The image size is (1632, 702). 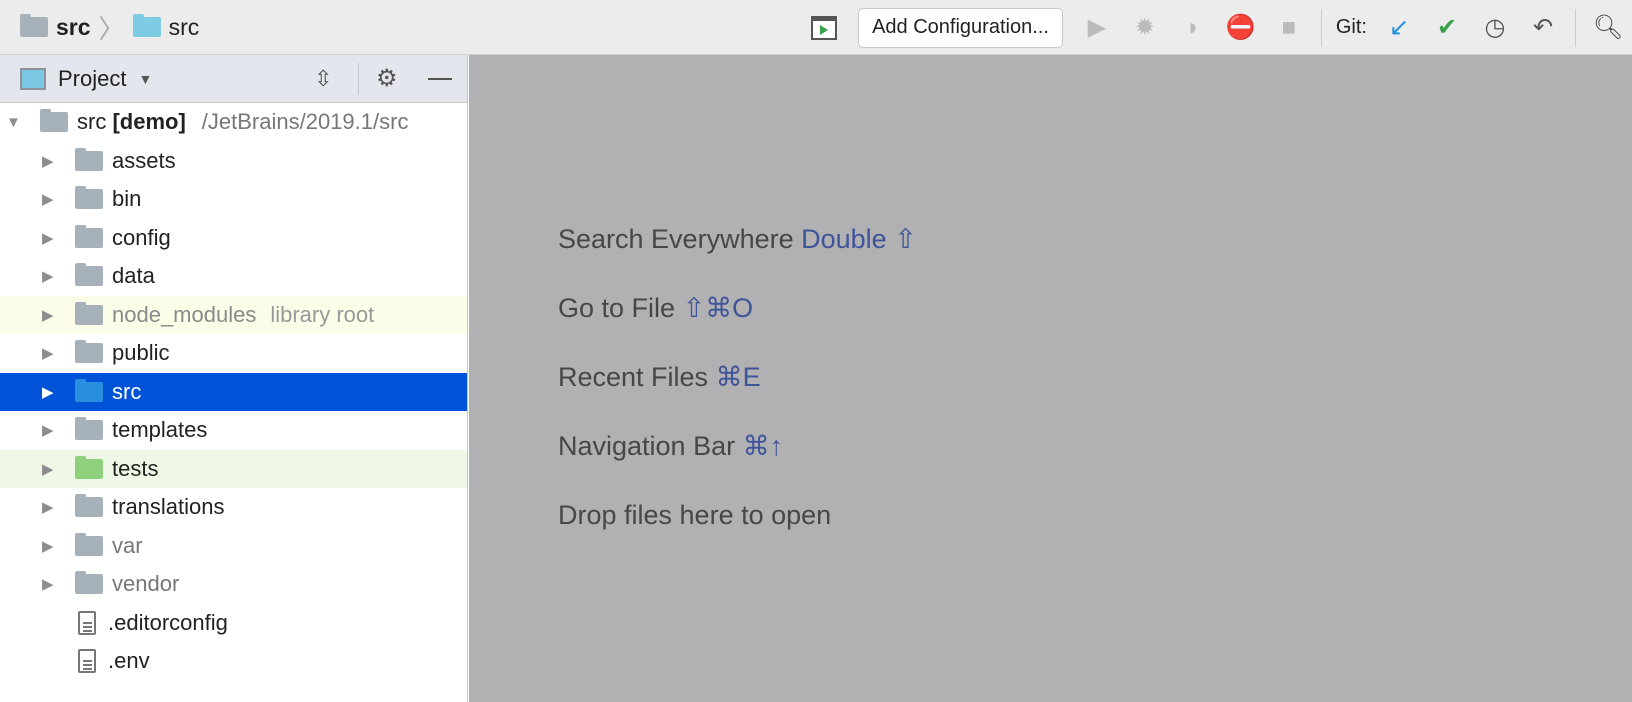 I want to click on tree-folder: ▶ vendor, so click(x=233, y=584).